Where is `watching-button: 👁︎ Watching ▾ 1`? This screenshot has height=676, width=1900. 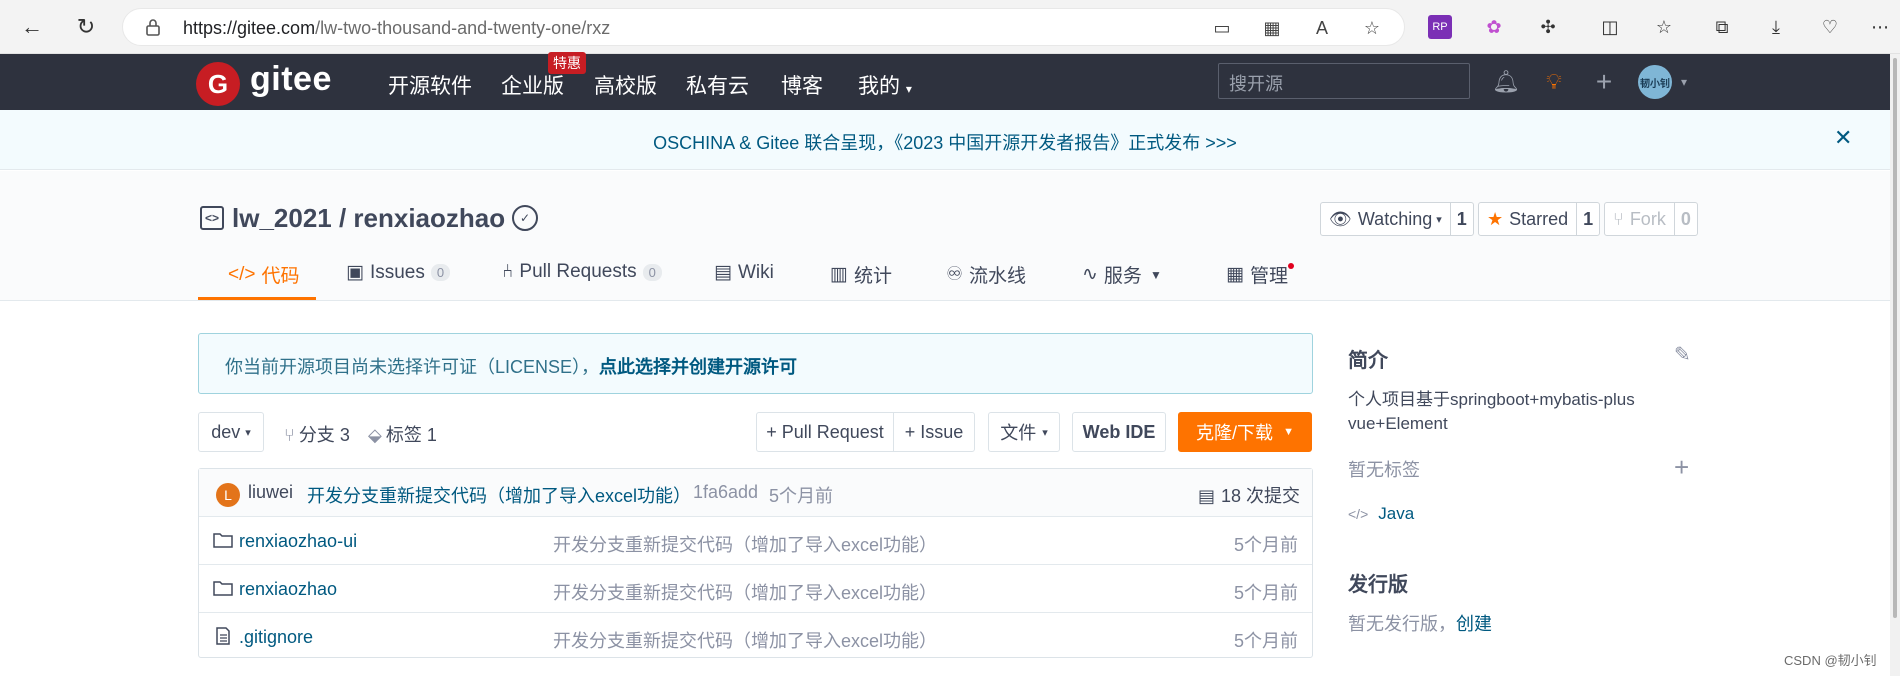 watching-button: 👁︎ Watching ▾ 1 is located at coordinates (1397, 219).